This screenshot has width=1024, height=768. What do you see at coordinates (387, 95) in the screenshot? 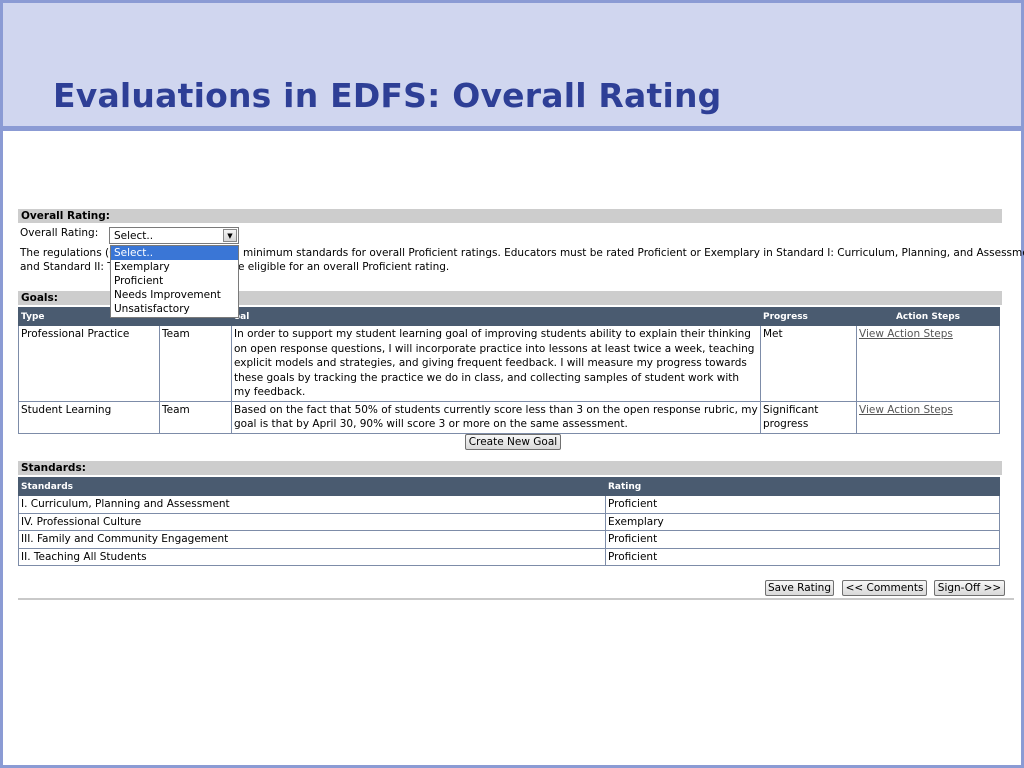
I see `slide-title: Evaluations in EDFS: Overall Rating` at bounding box center [387, 95].